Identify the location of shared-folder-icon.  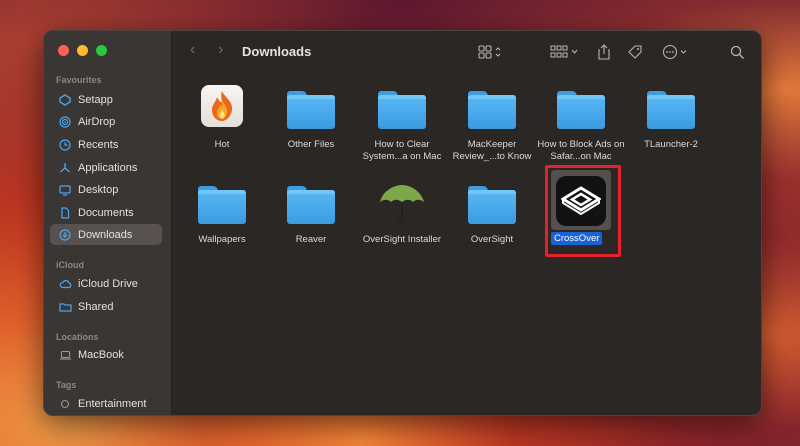
(65, 307).